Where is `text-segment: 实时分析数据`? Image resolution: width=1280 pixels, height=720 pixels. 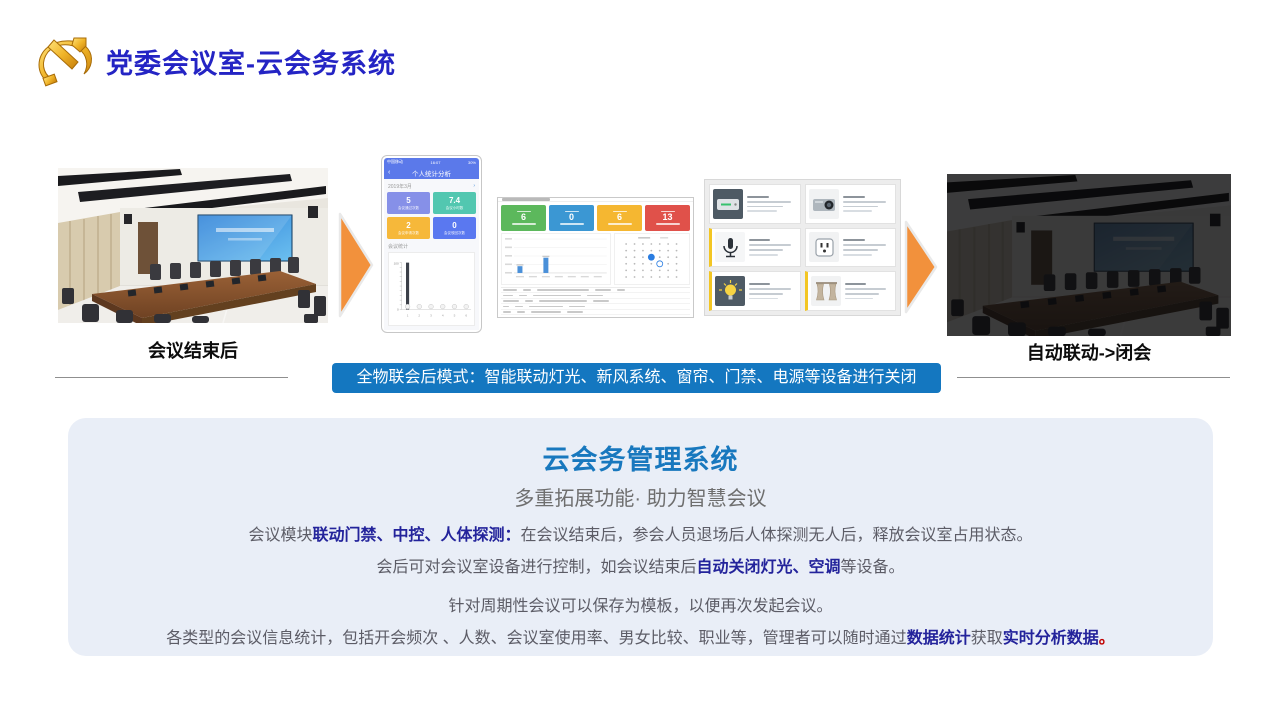 text-segment: 实时分析数据 is located at coordinates (1050, 638).